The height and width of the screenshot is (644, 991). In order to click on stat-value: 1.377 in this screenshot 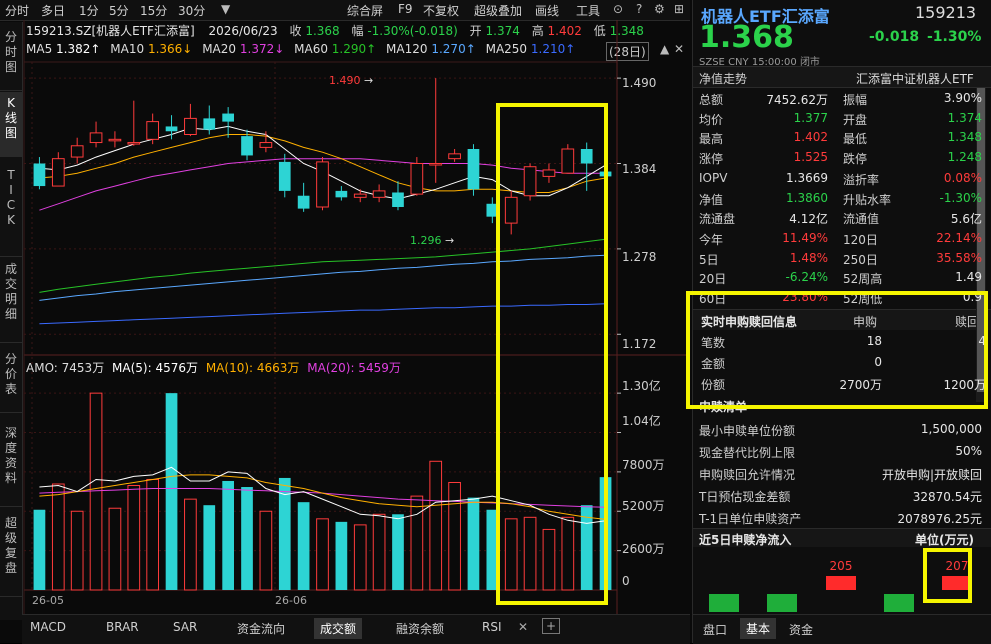, I will do `click(810, 117)`.